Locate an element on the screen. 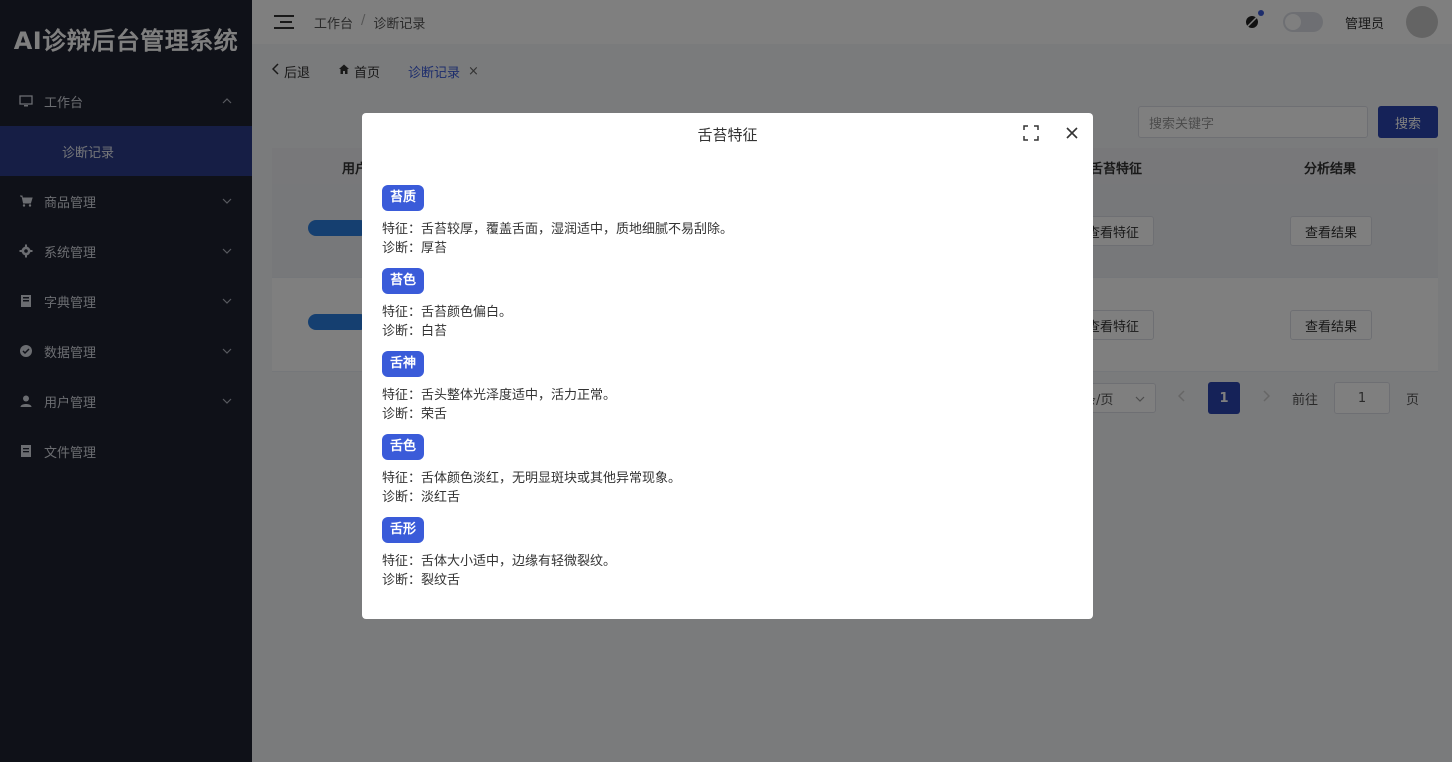 Image resolution: width=1452 pixels, height=762 pixels. feature-text: 特征：舌头整体光泽度适中，活力正常。 is located at coordinates (499, 395).